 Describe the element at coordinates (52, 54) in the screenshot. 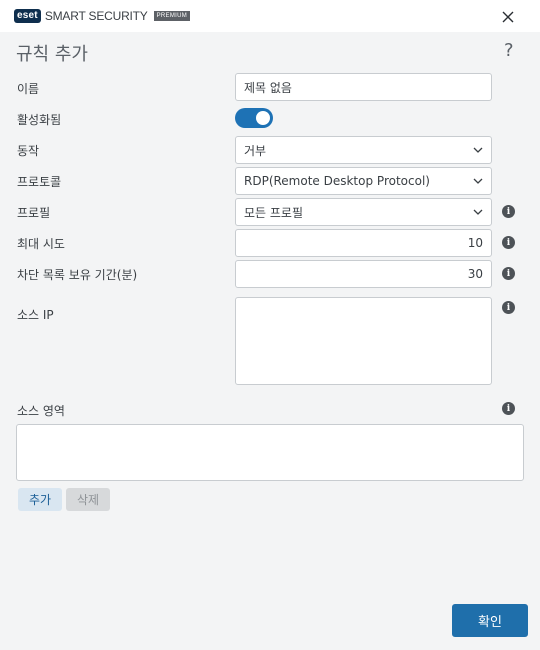

I see `page-title: 규칙 추가` at that location.